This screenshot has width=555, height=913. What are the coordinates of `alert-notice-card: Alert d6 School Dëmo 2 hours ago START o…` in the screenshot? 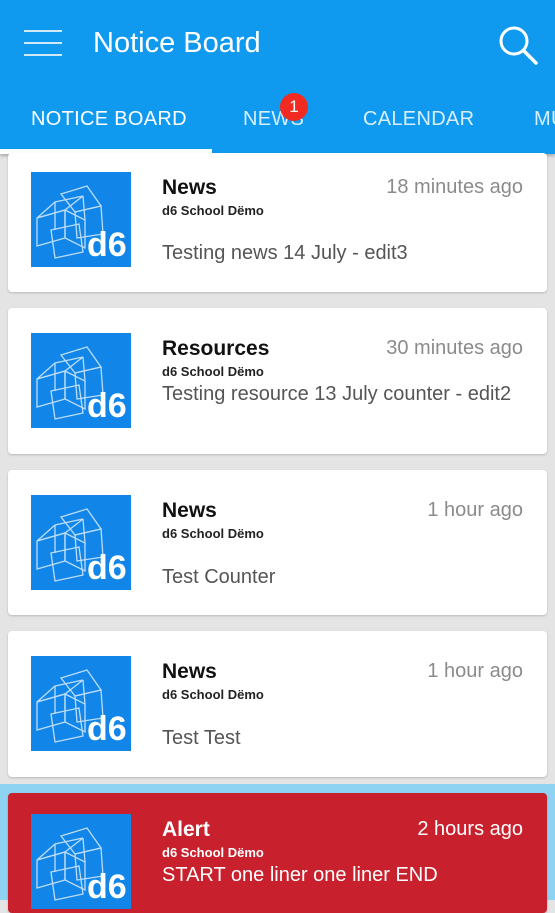 It's located at (277, 853).